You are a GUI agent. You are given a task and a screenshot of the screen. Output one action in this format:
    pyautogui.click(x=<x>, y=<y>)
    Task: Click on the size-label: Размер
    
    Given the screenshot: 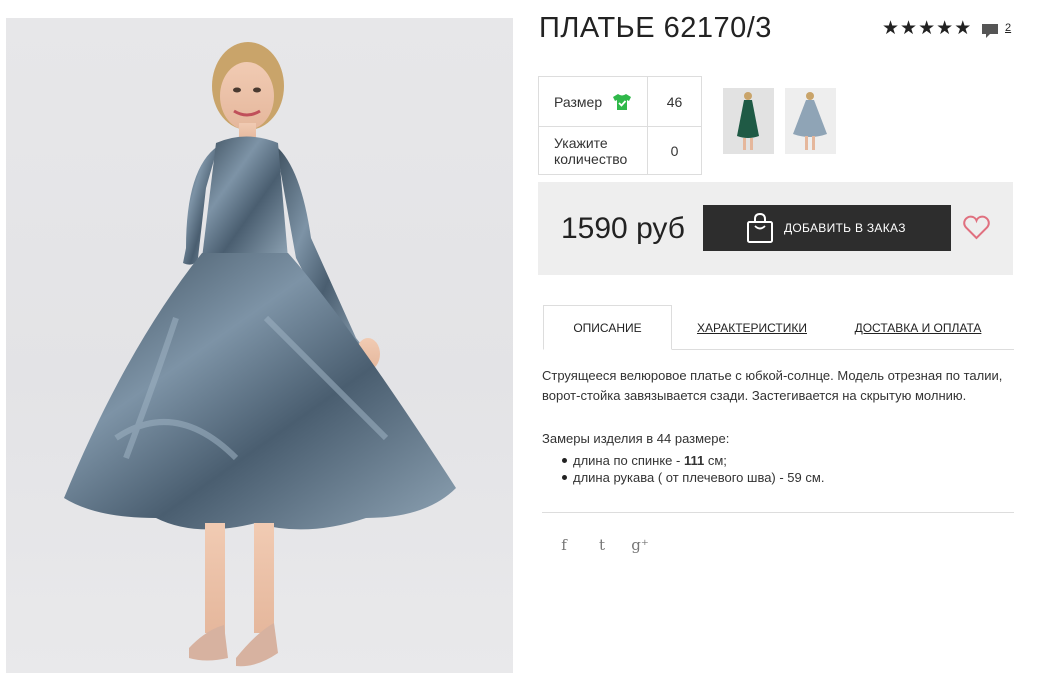 What is the action you would take?
    pyautogui.click(x=578, y=101)
    